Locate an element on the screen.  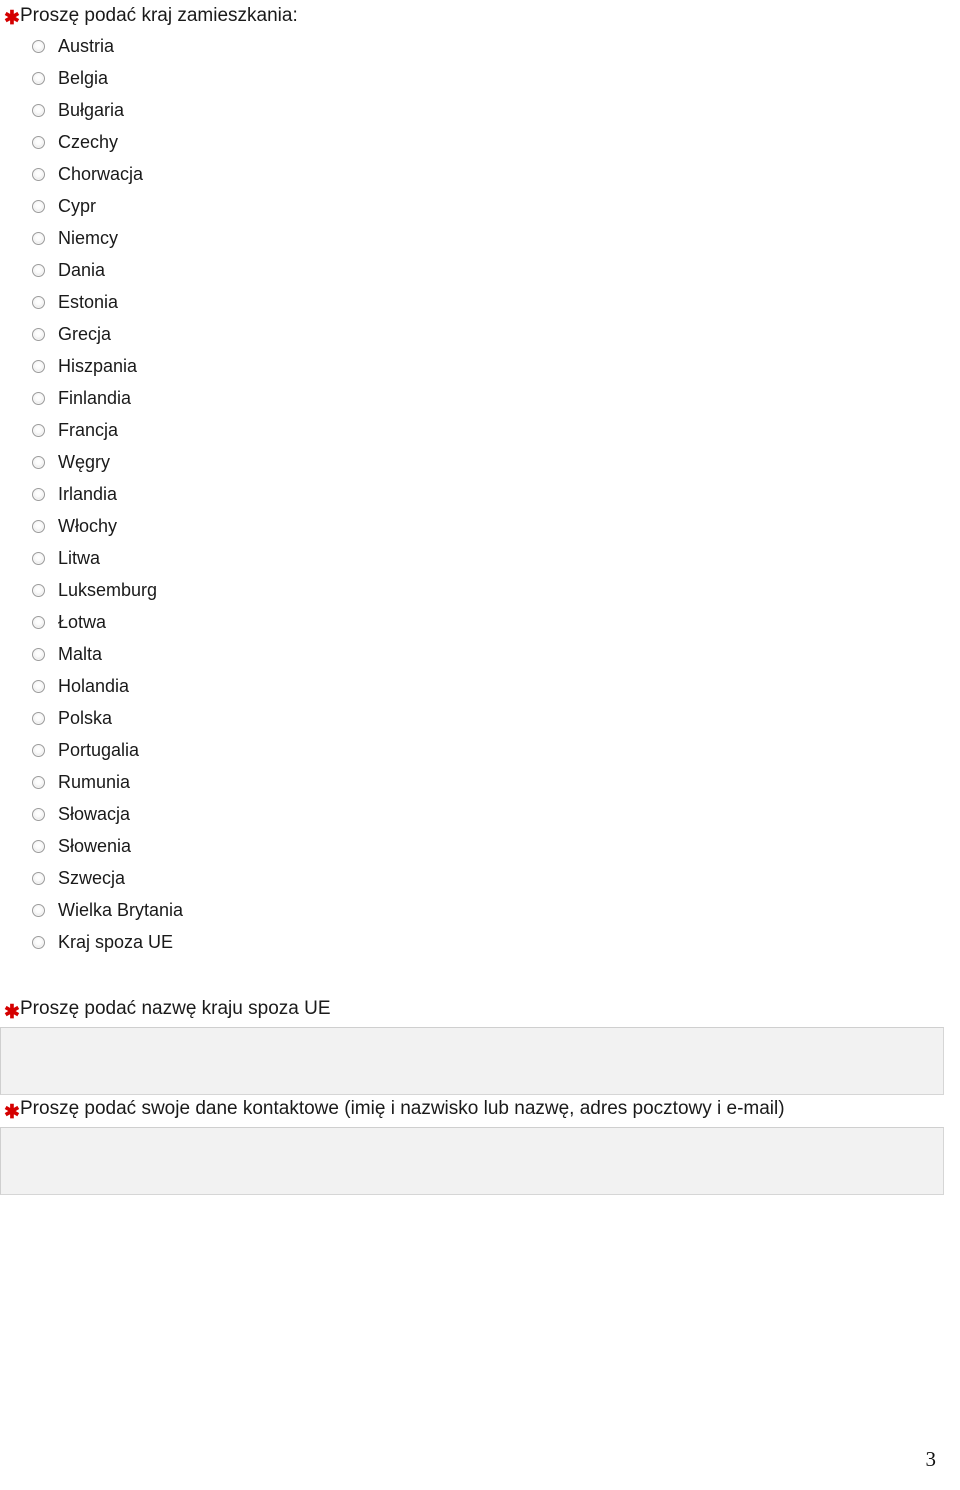
country-option-label: Irlandia is located at coordinates (88, 494).